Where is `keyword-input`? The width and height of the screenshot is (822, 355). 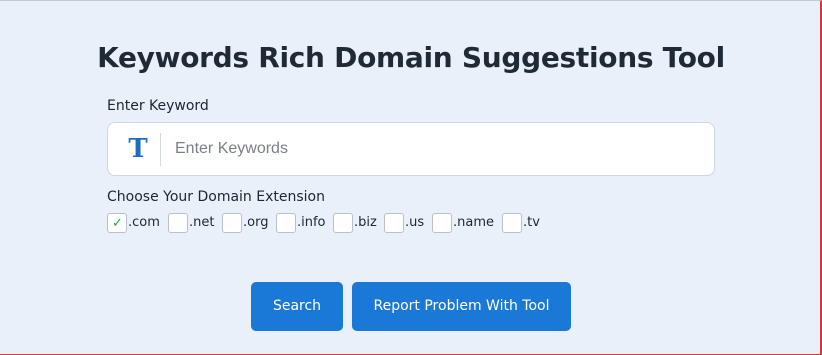 keyword-input is located at coordinates (435, 149).